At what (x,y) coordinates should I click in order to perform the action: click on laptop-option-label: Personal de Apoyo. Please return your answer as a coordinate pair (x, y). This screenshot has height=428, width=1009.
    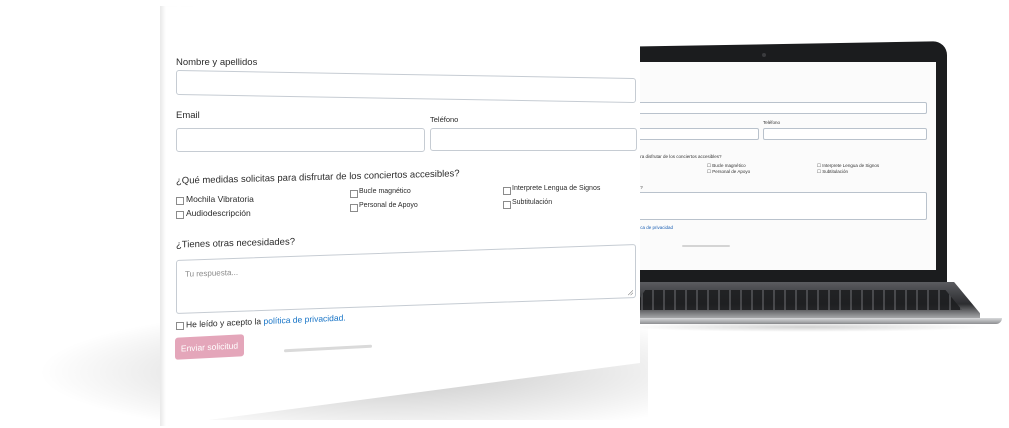
    Looking at the image, I should click on (731, 171).